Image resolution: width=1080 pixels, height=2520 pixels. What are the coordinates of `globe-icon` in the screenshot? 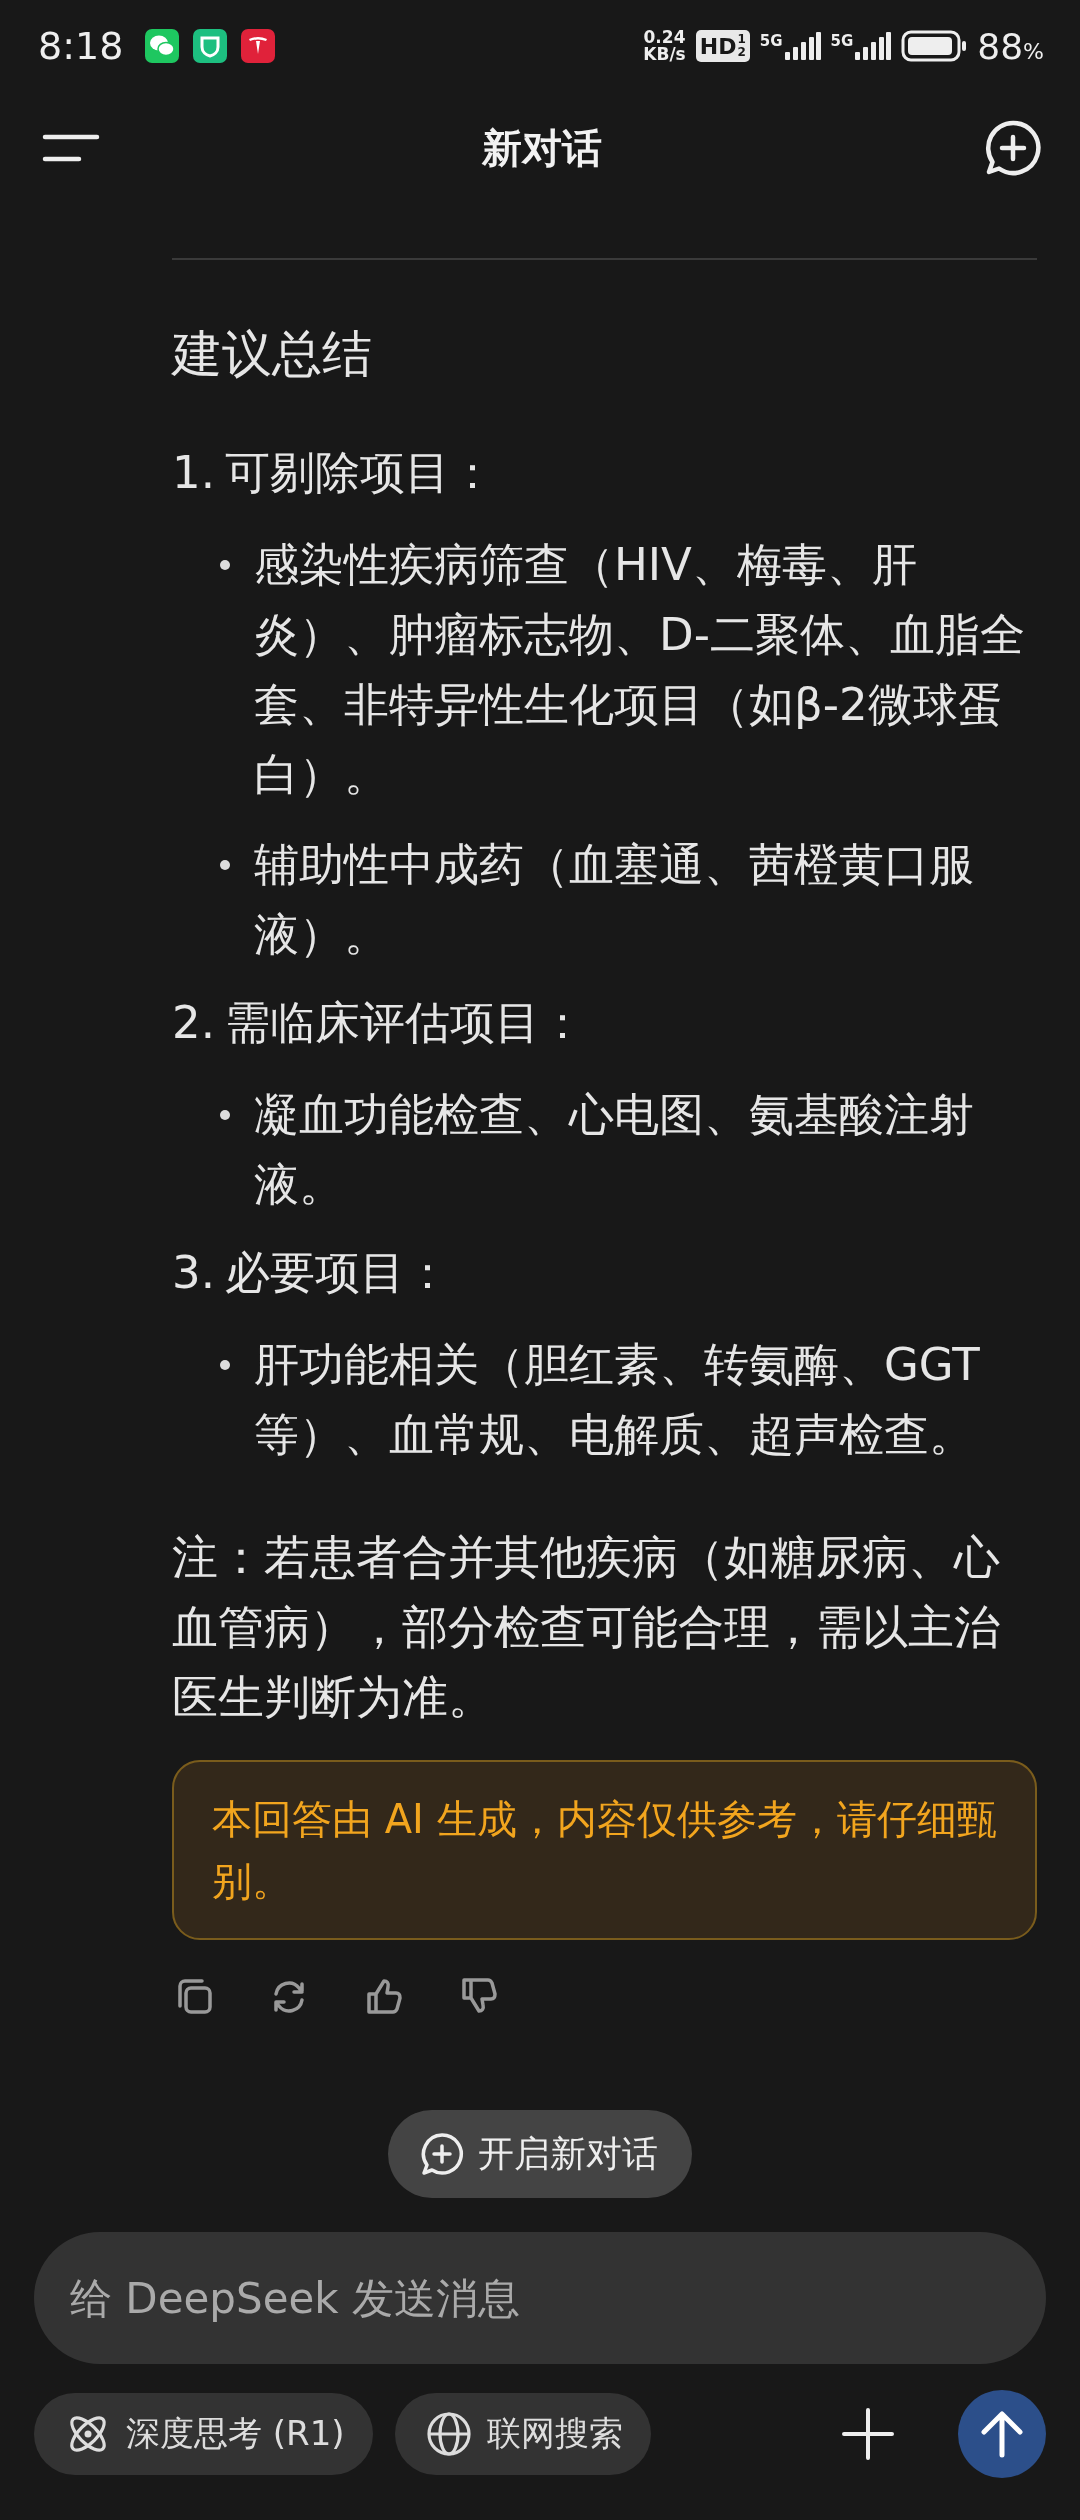 It's located at (448, 2434).